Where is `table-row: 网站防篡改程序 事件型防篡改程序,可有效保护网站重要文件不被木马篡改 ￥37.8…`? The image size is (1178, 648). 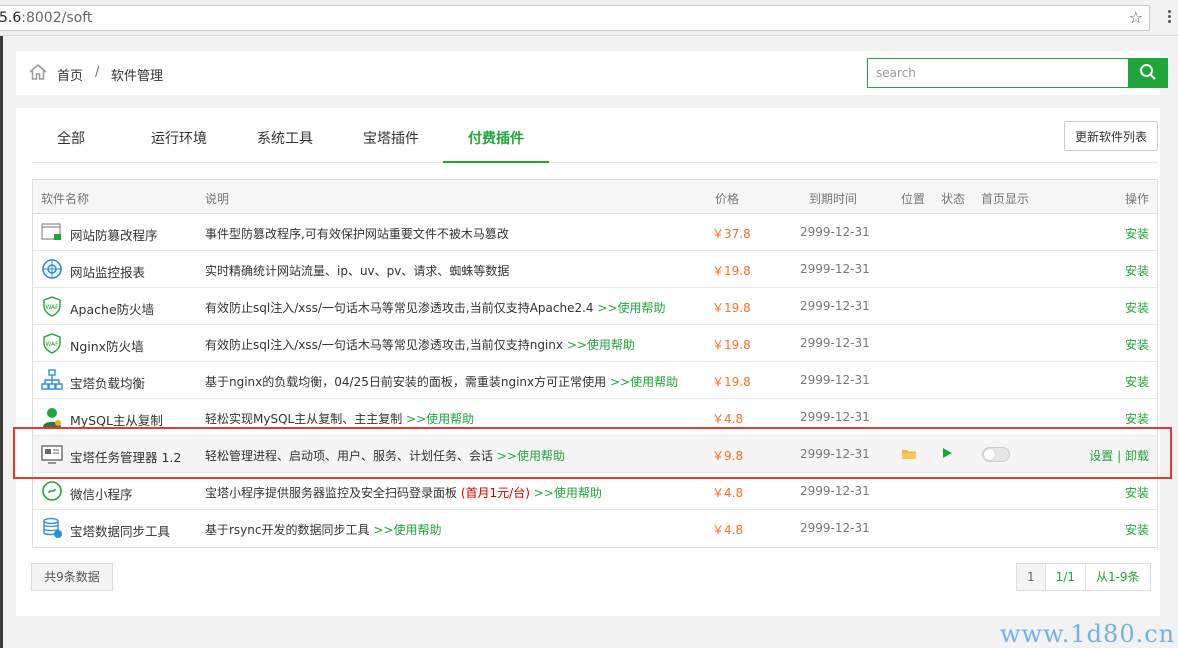 table-row: 网站防篡改程序 事件型防篡改程序,可有效保护网站重要文件不被木马篡改 ￥37.8… is located at coordinates (595, 232).